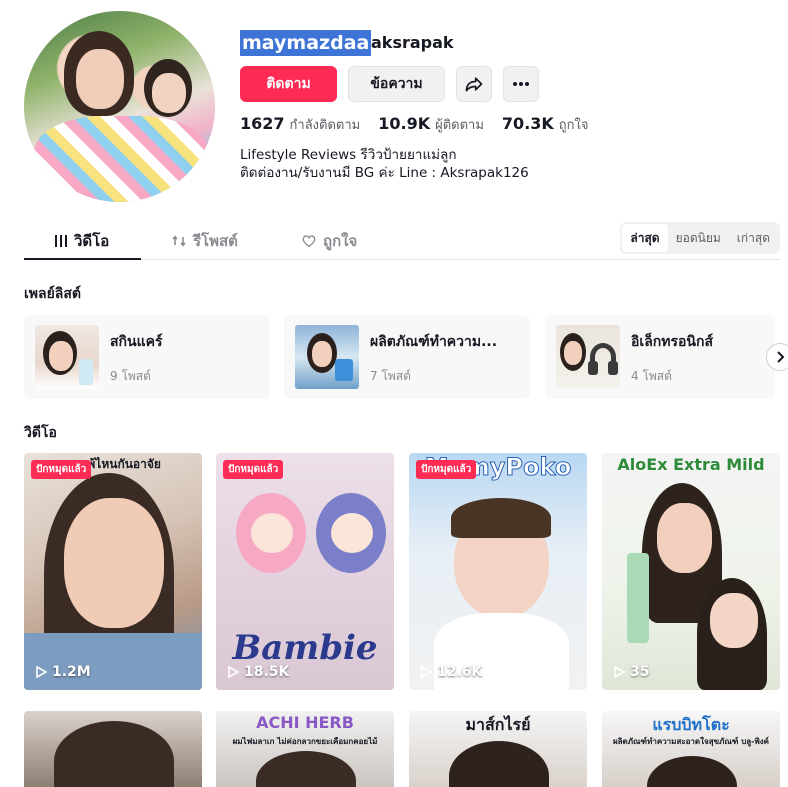  Describe the element at coordinates (53, 294) in the screenshot. I see `playlists-title: เพลย์ลิสต์` at that location.